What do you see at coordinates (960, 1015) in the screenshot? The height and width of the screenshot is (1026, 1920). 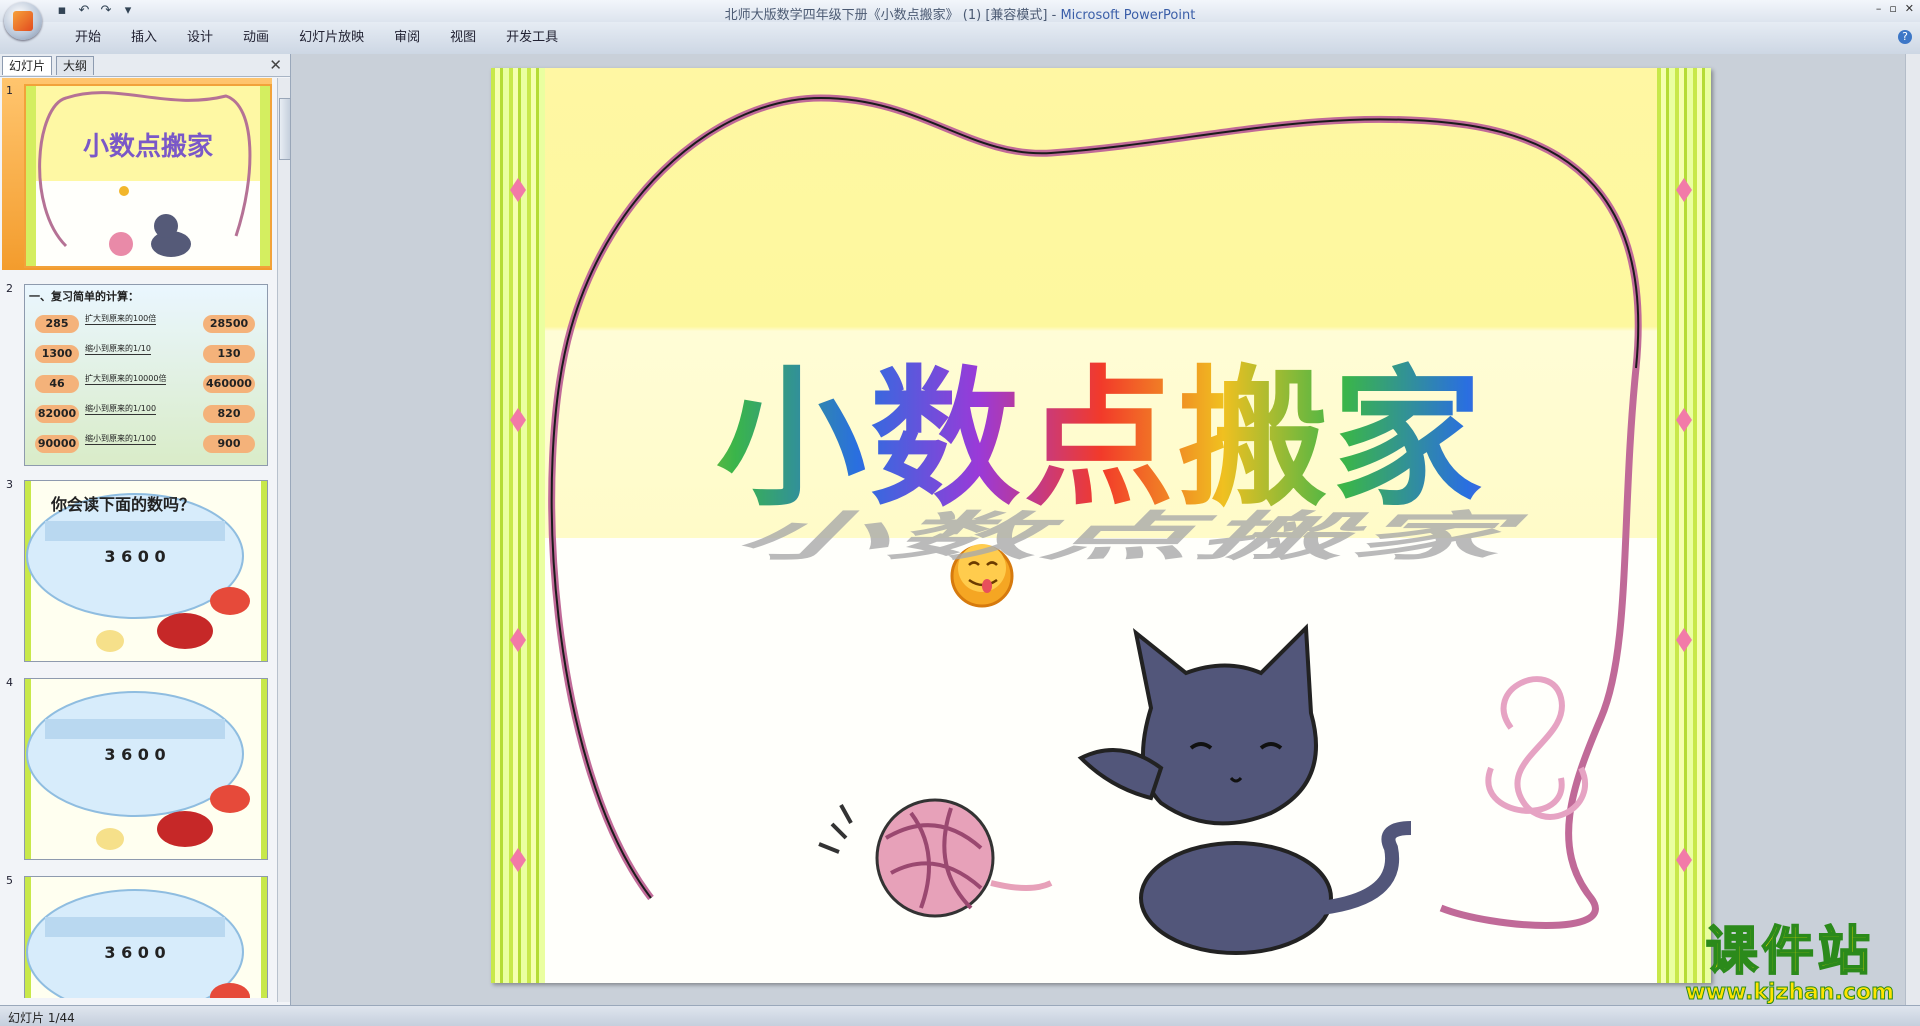 I see `status-bar: 幻灯片 1/44` at bounding box center [960, 1015].